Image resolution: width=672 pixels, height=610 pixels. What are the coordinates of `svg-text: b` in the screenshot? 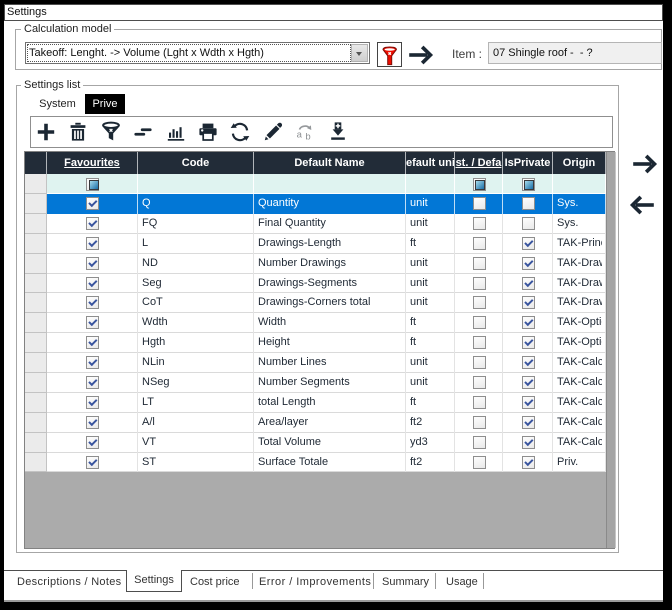 It's located at (308, 137).